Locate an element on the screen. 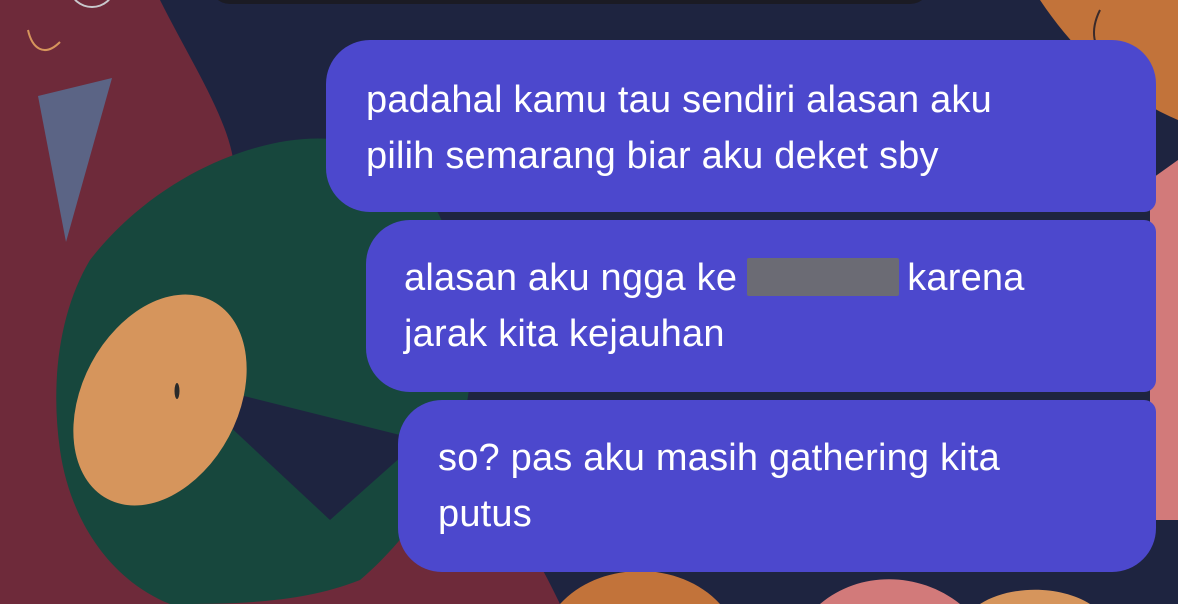 The image size is (1178, 604). message-2-line-2: jarak kita kejauhan is located at coordinates (564, 334).